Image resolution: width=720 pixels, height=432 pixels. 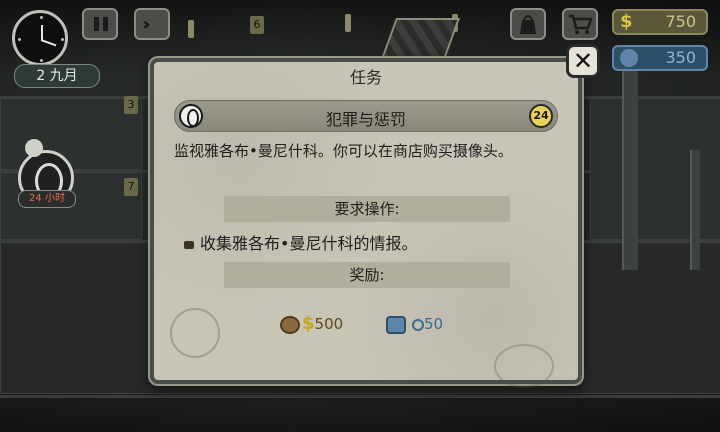 I want to click on shop-button, so click(x=580, y=24).